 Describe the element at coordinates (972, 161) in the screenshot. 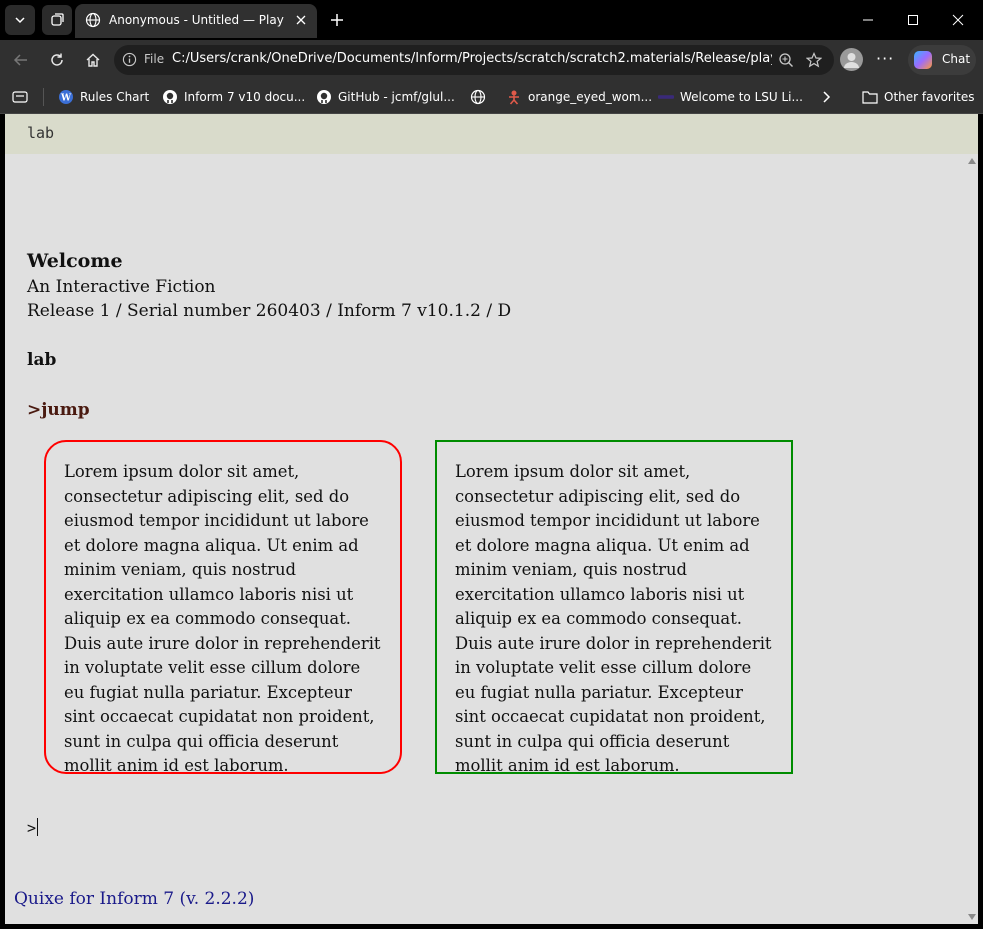

I see `scroll-up-icon` at that location.